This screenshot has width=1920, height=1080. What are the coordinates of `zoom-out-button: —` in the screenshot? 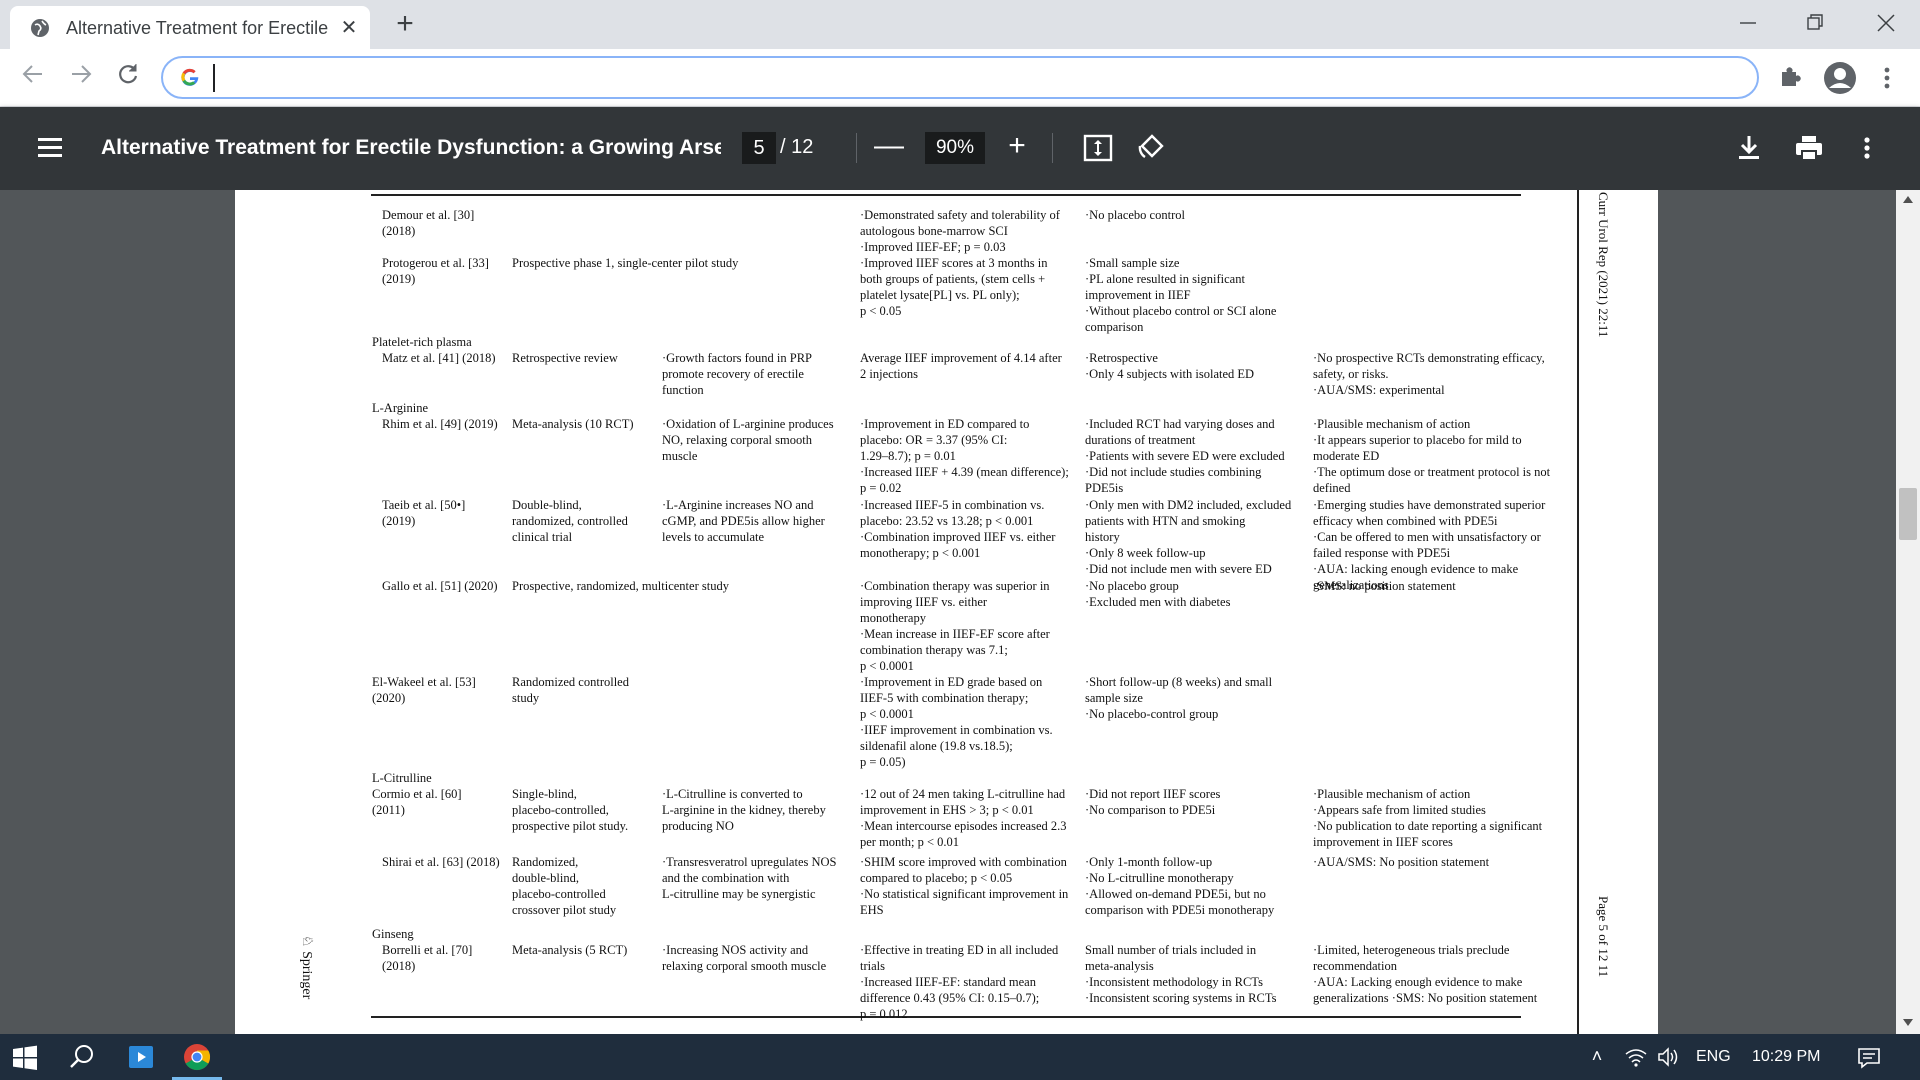 It's located at (889, 147).